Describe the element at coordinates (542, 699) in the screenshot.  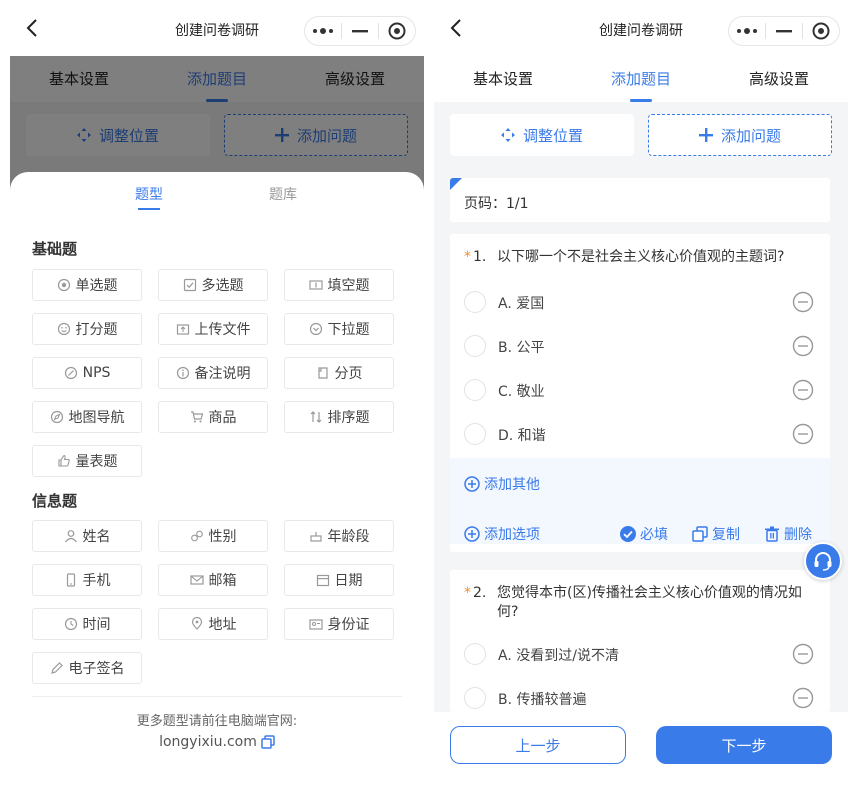
I see `option-text: B. 传播较普遍` at that location.